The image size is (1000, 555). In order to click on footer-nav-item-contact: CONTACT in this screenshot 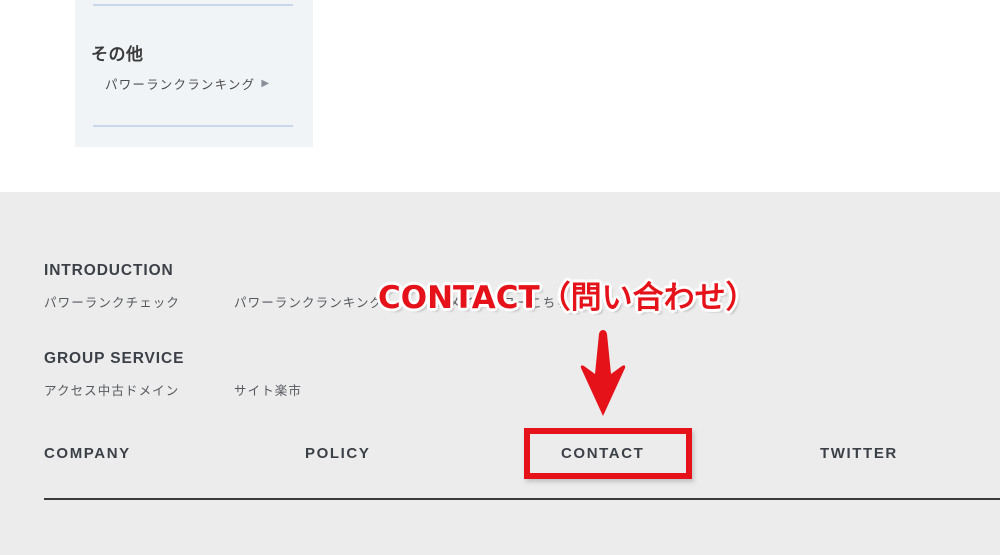, I will do `click(602, 453)`.